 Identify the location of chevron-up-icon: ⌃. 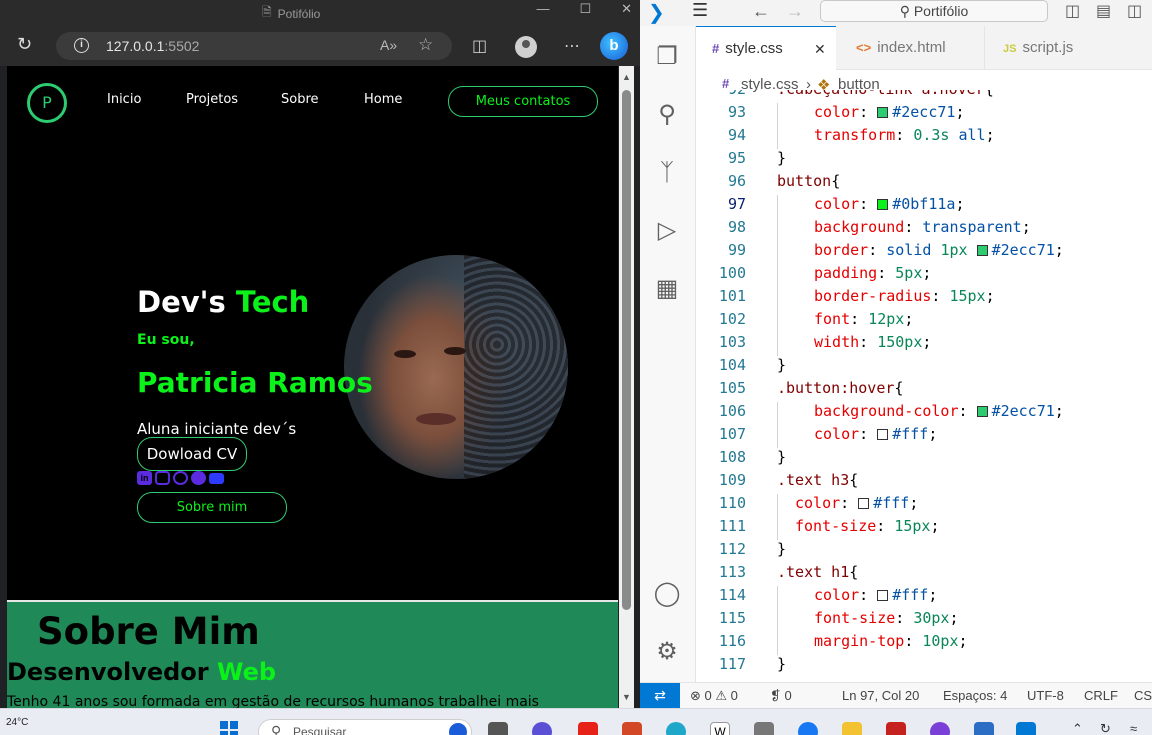
(1077, 728).